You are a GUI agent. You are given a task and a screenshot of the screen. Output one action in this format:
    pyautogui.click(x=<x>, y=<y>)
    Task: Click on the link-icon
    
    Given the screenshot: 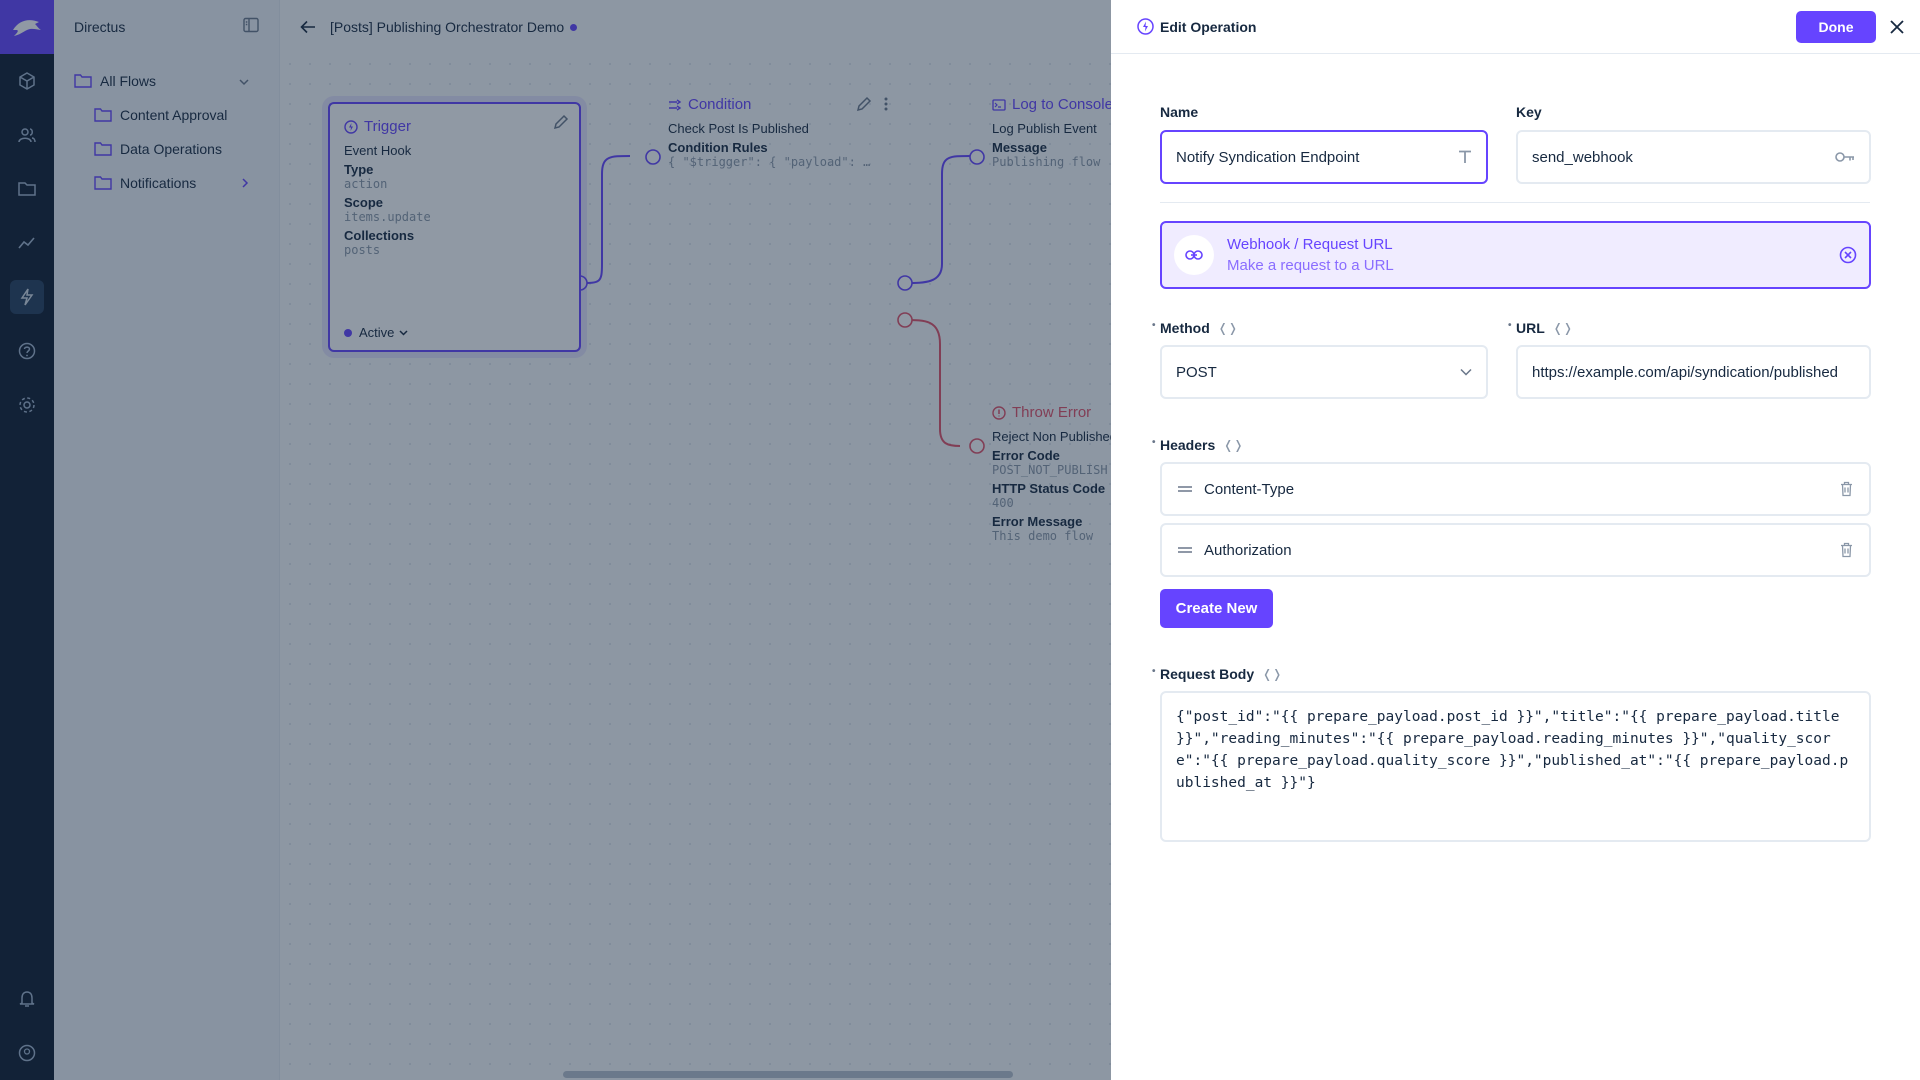 What is the action you would take?
    pyautogui.click(x=1194, y=255)
    